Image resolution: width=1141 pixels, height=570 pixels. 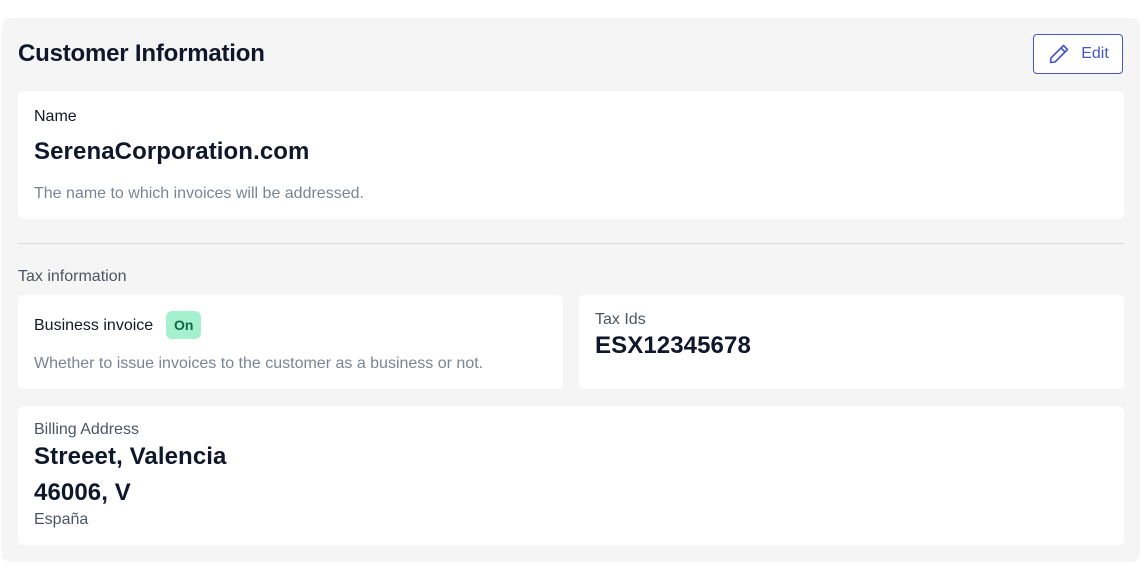 What do you see at coordinates (673, 345) in the screenshot?
I see `tax-id-value: ESX12345678` at bounding box center [673, 345].